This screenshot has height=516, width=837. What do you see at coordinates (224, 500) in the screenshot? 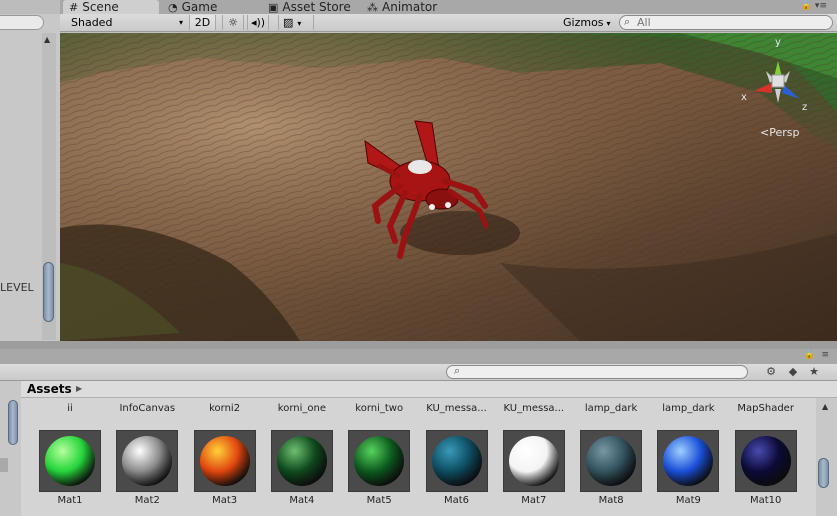
I see `material-name-label: Mat3` at bounding box center [224, 500].